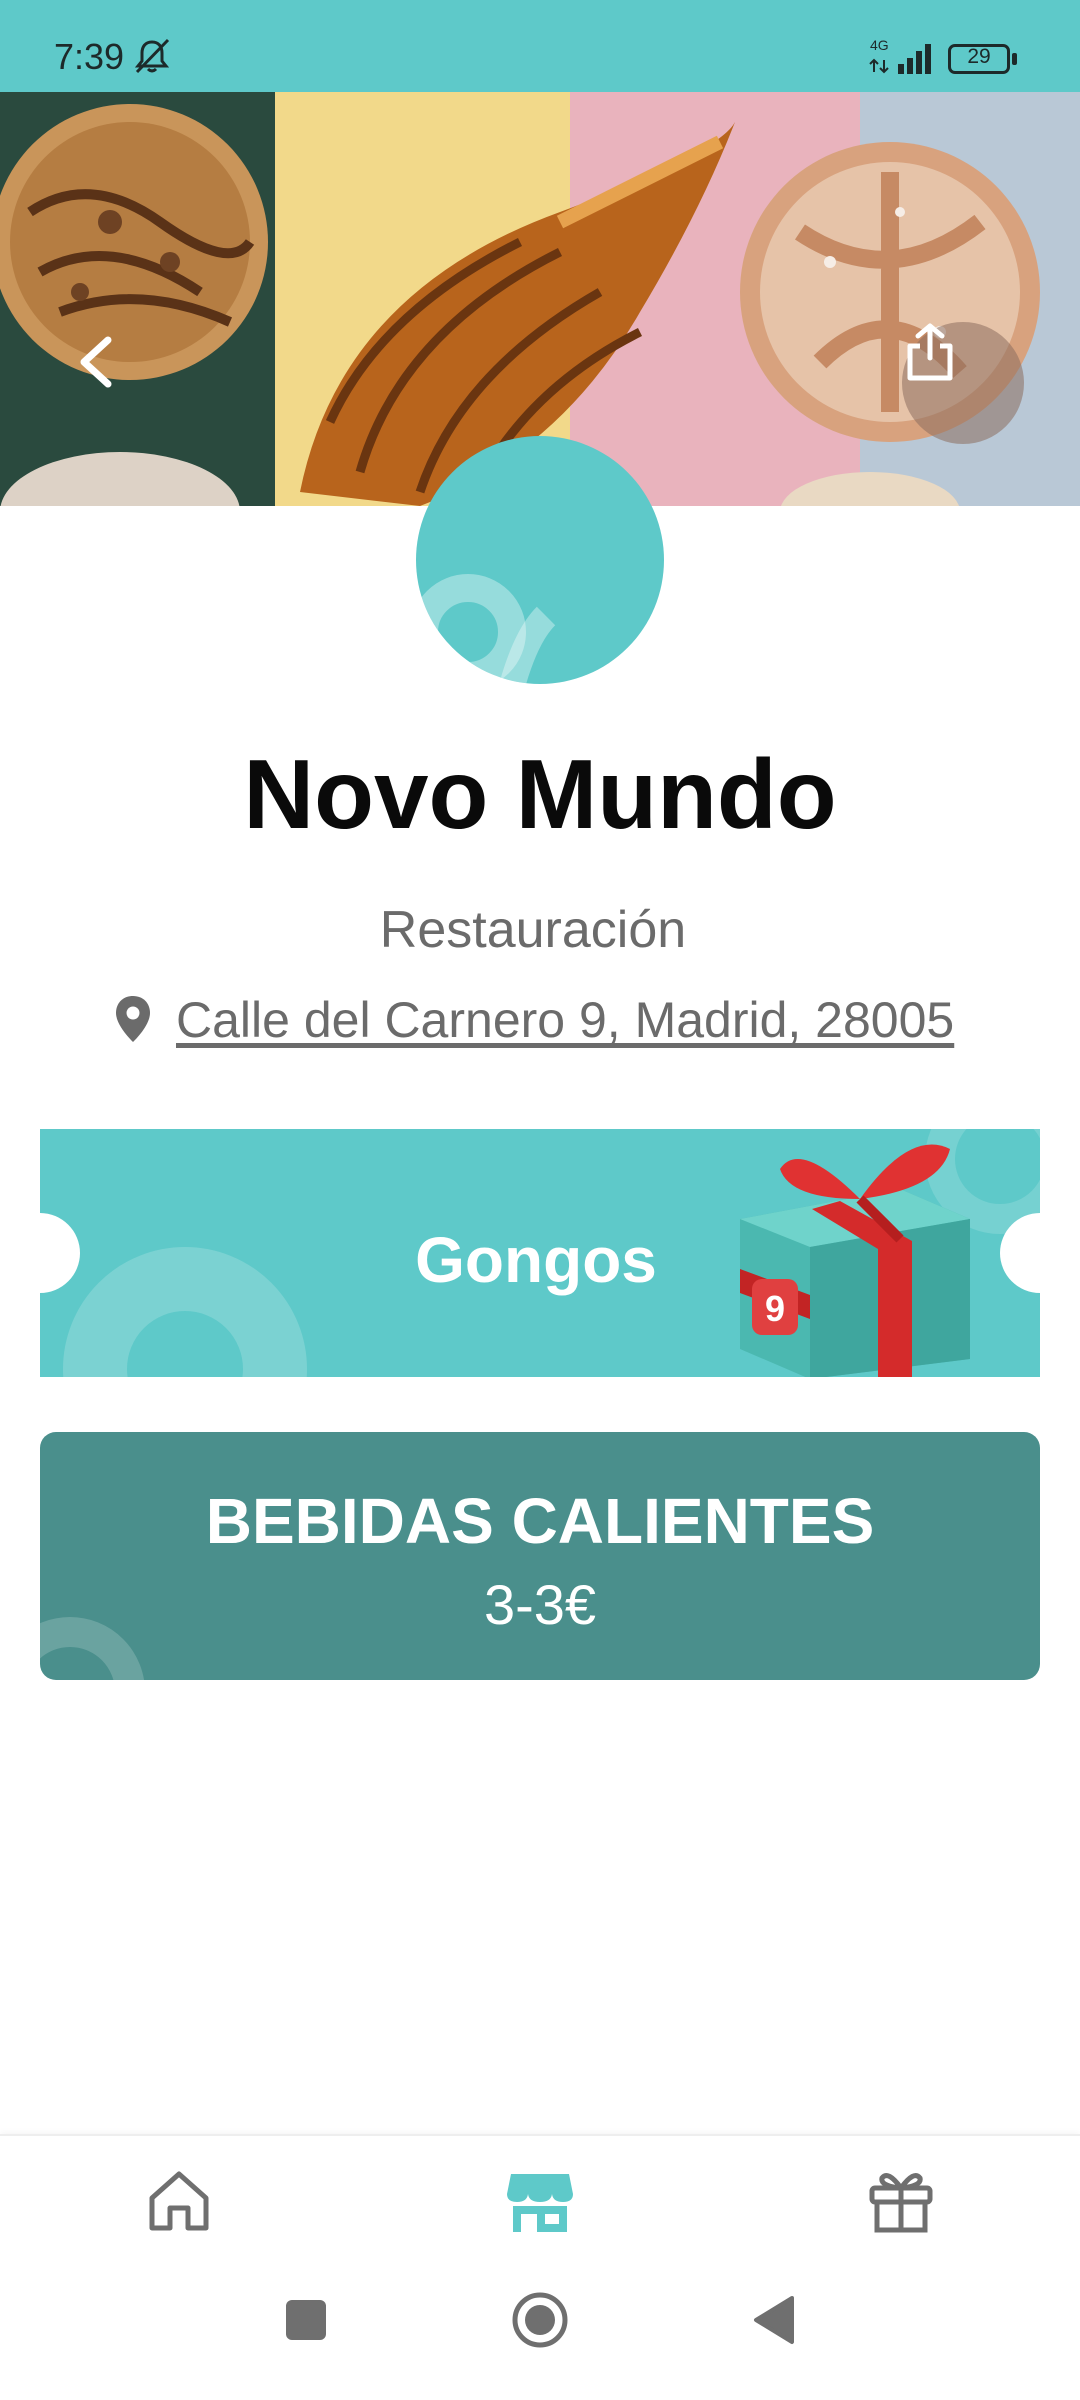 The width and height of the screenshot is (1080, 2400). Describe the element at coordinates (540, 794) in the screenshot. I see `store-name: Novo Mundo` at that location.